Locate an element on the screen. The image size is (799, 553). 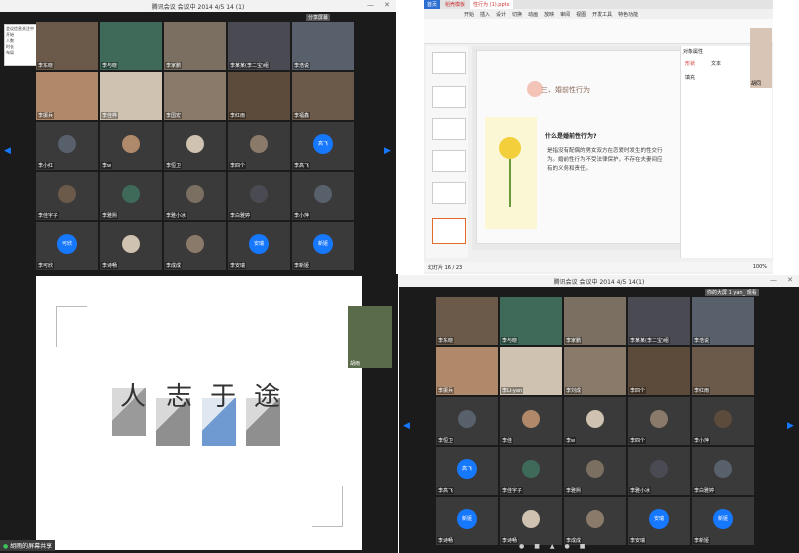
menu-item: 开发工具 is located at coordinates (602, 14).